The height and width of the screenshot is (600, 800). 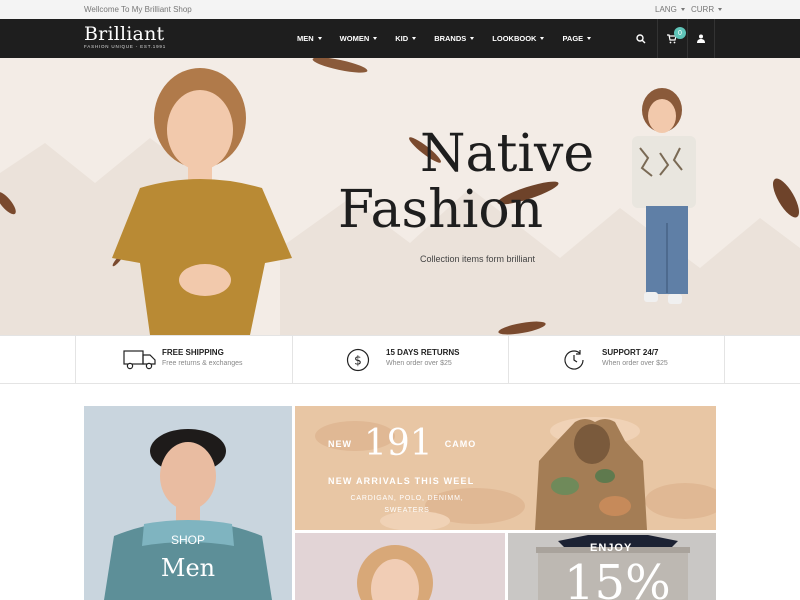 I want to click on banner-shop-men: SHOP Men, so click(x=188, y=503).